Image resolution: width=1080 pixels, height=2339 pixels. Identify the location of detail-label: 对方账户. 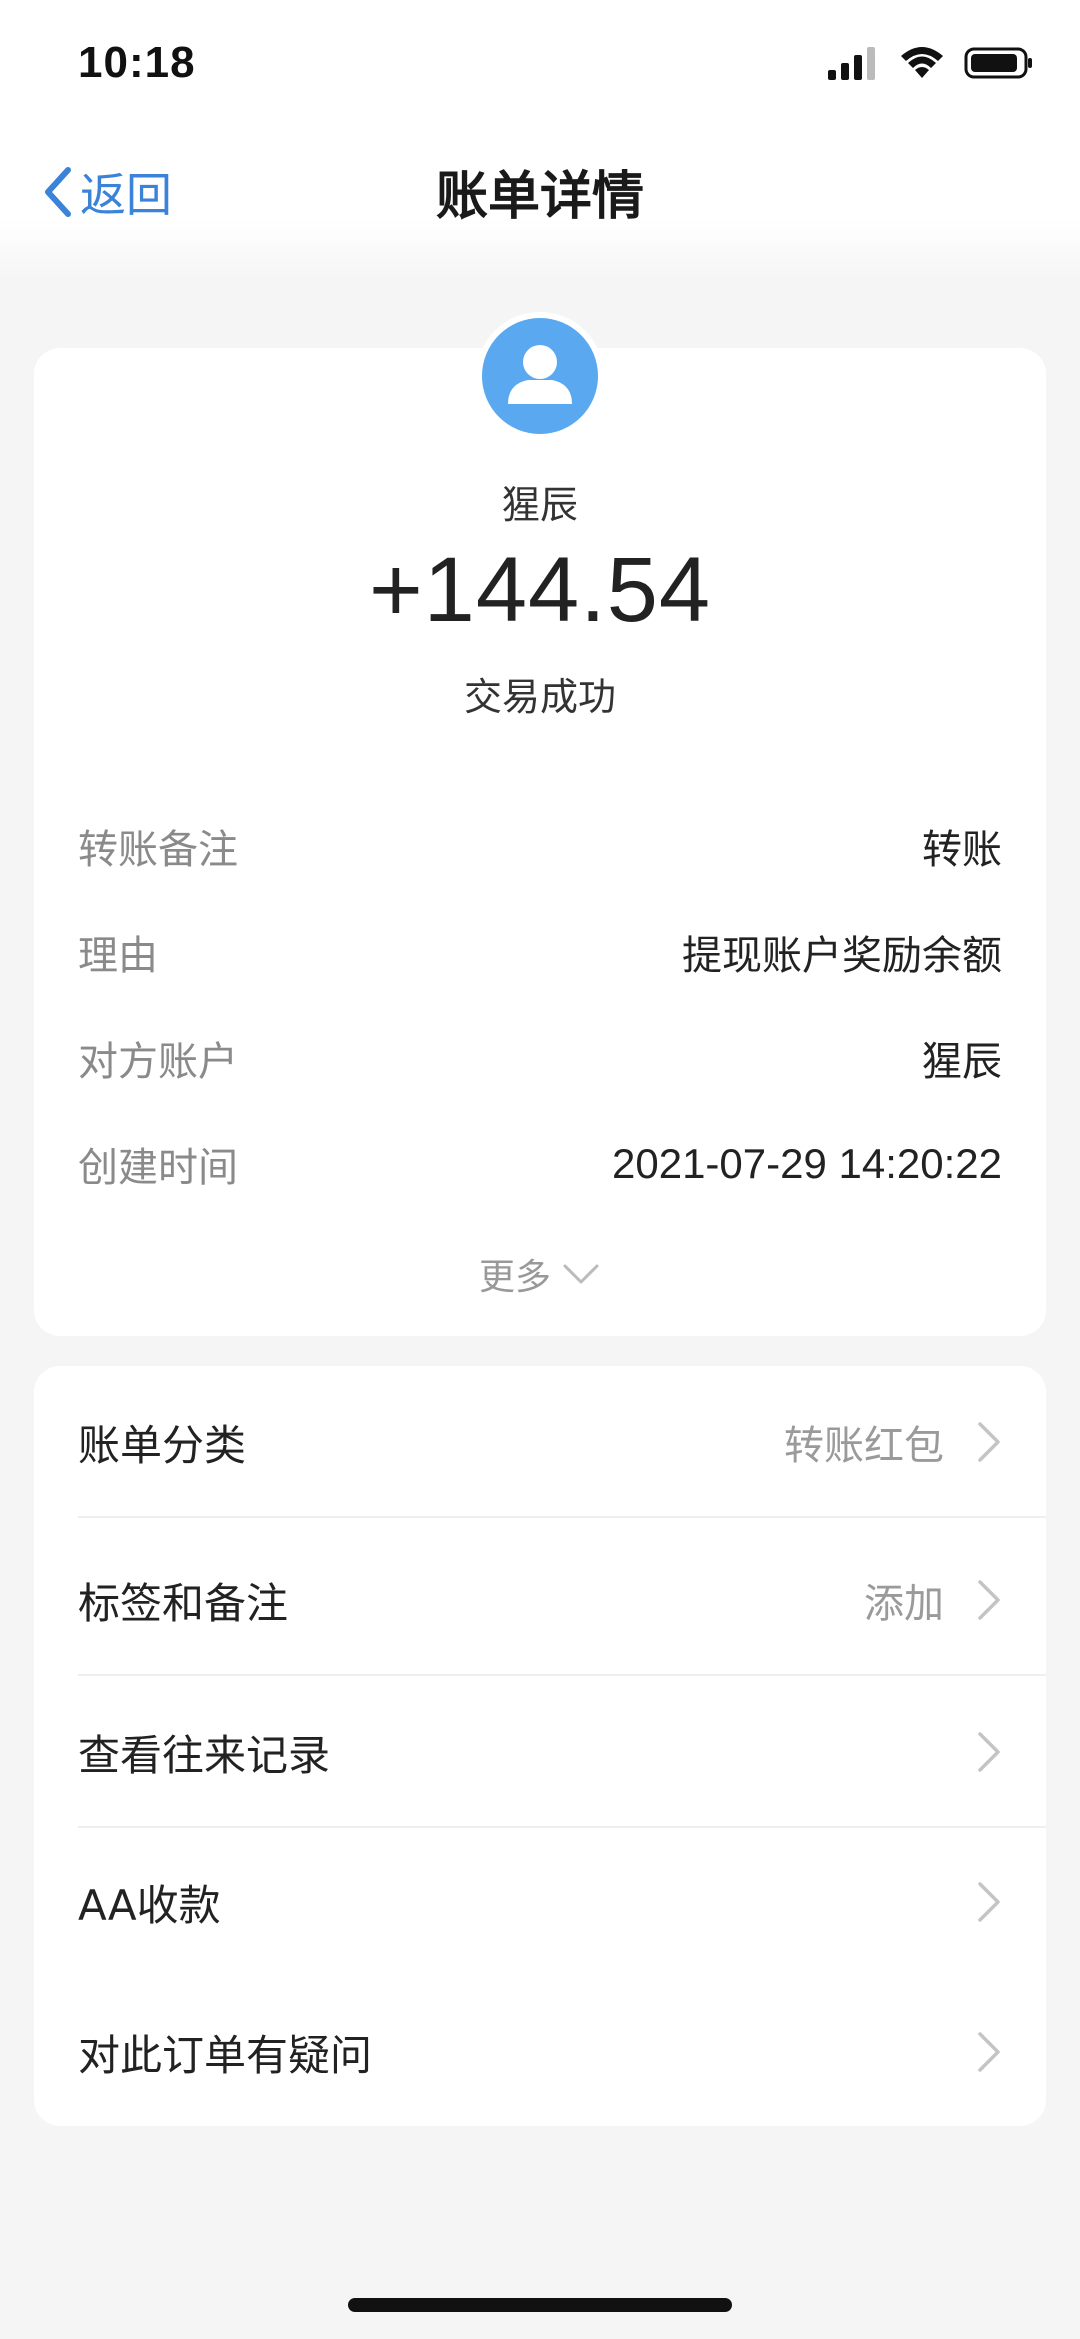
(158, 1062).